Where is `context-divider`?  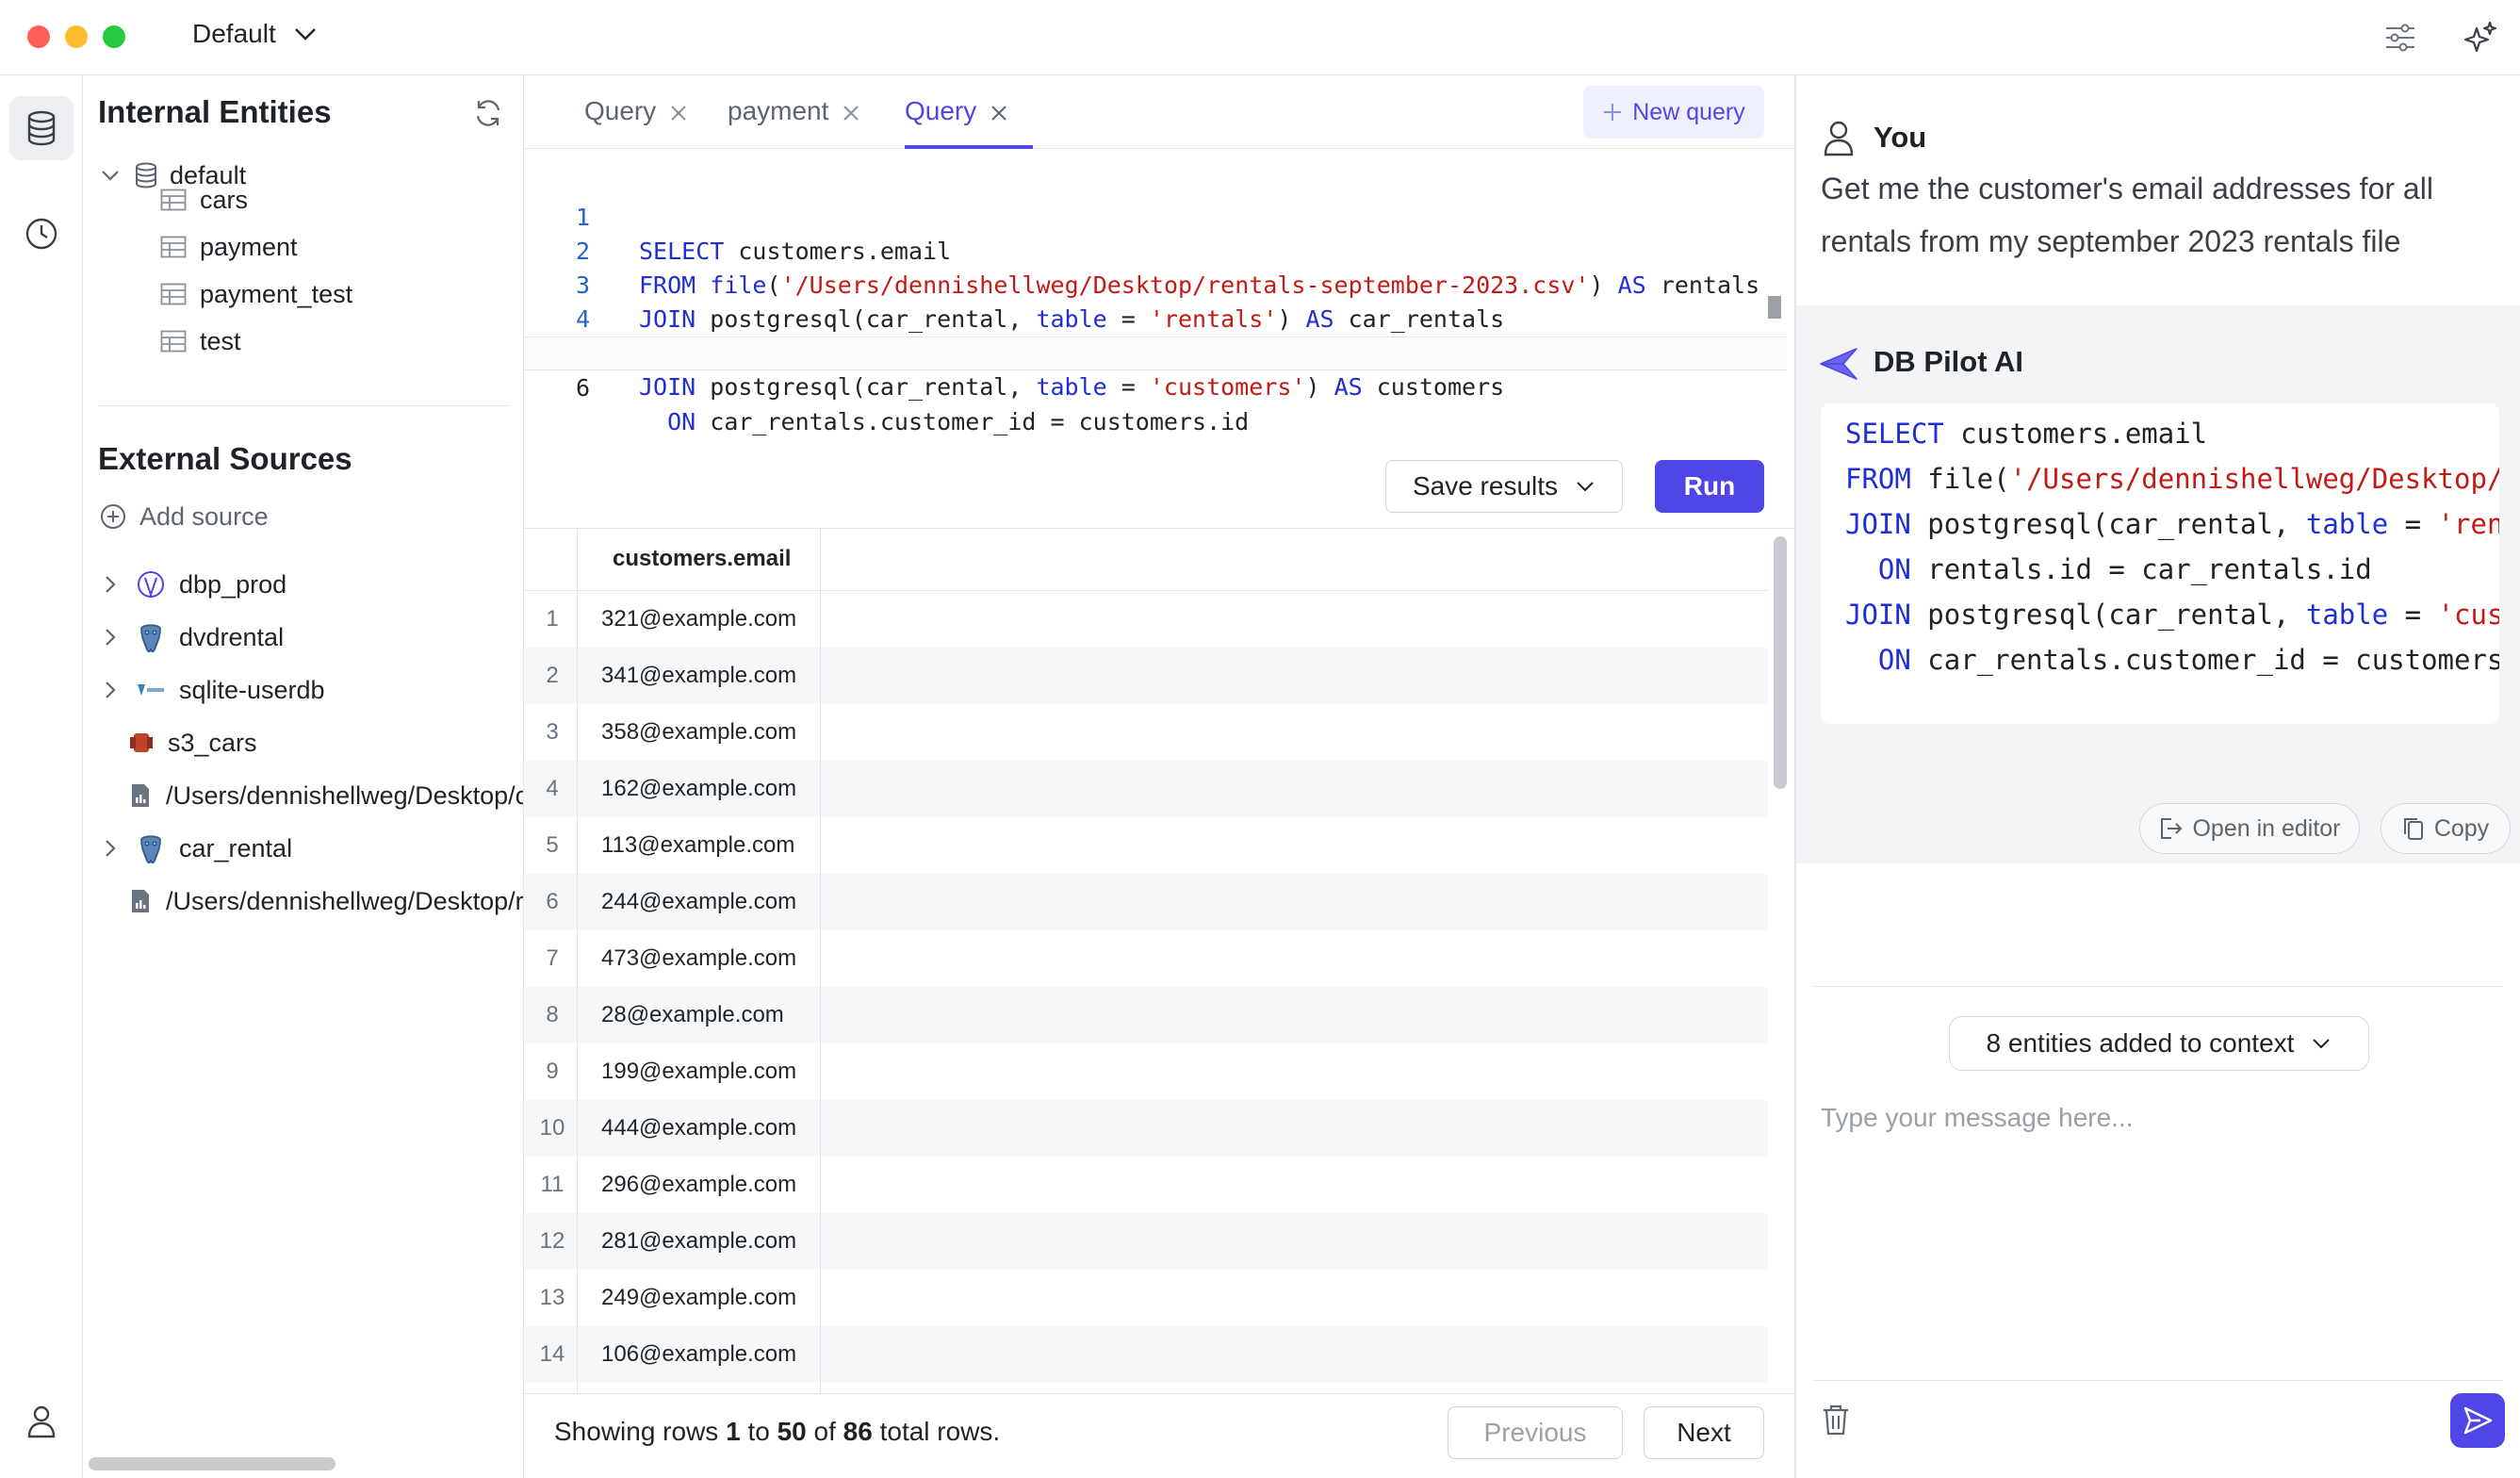
context-divider is located at coordinates (2158, 986).